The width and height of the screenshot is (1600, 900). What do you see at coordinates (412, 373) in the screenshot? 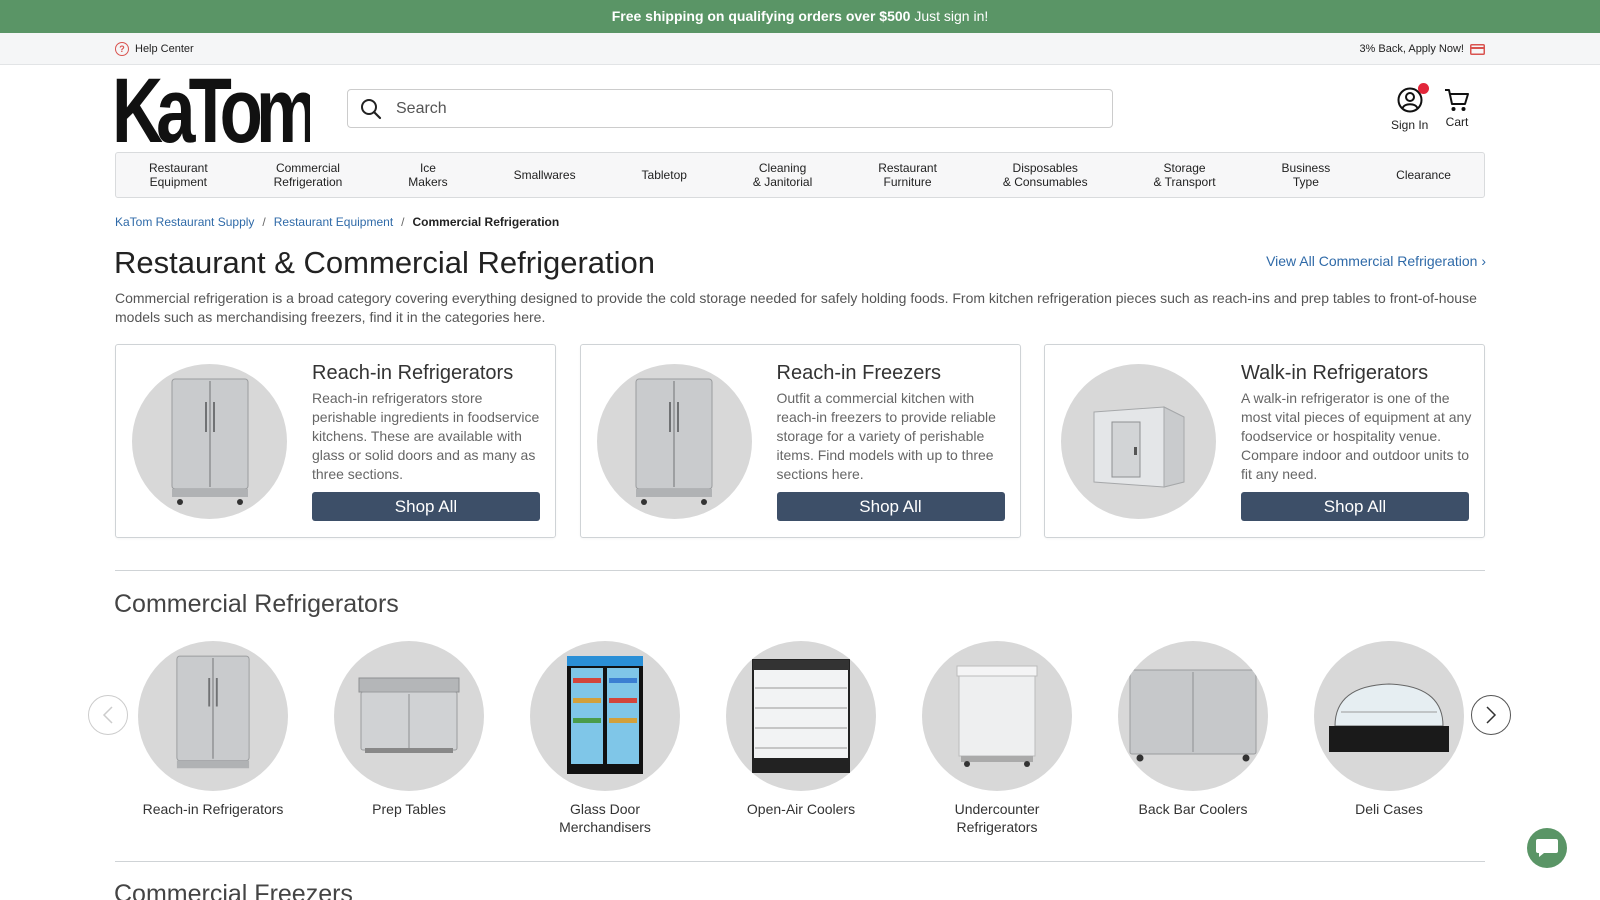
I see `card-title: Reach-in Refrigerators` at bounding box center [412, 373].